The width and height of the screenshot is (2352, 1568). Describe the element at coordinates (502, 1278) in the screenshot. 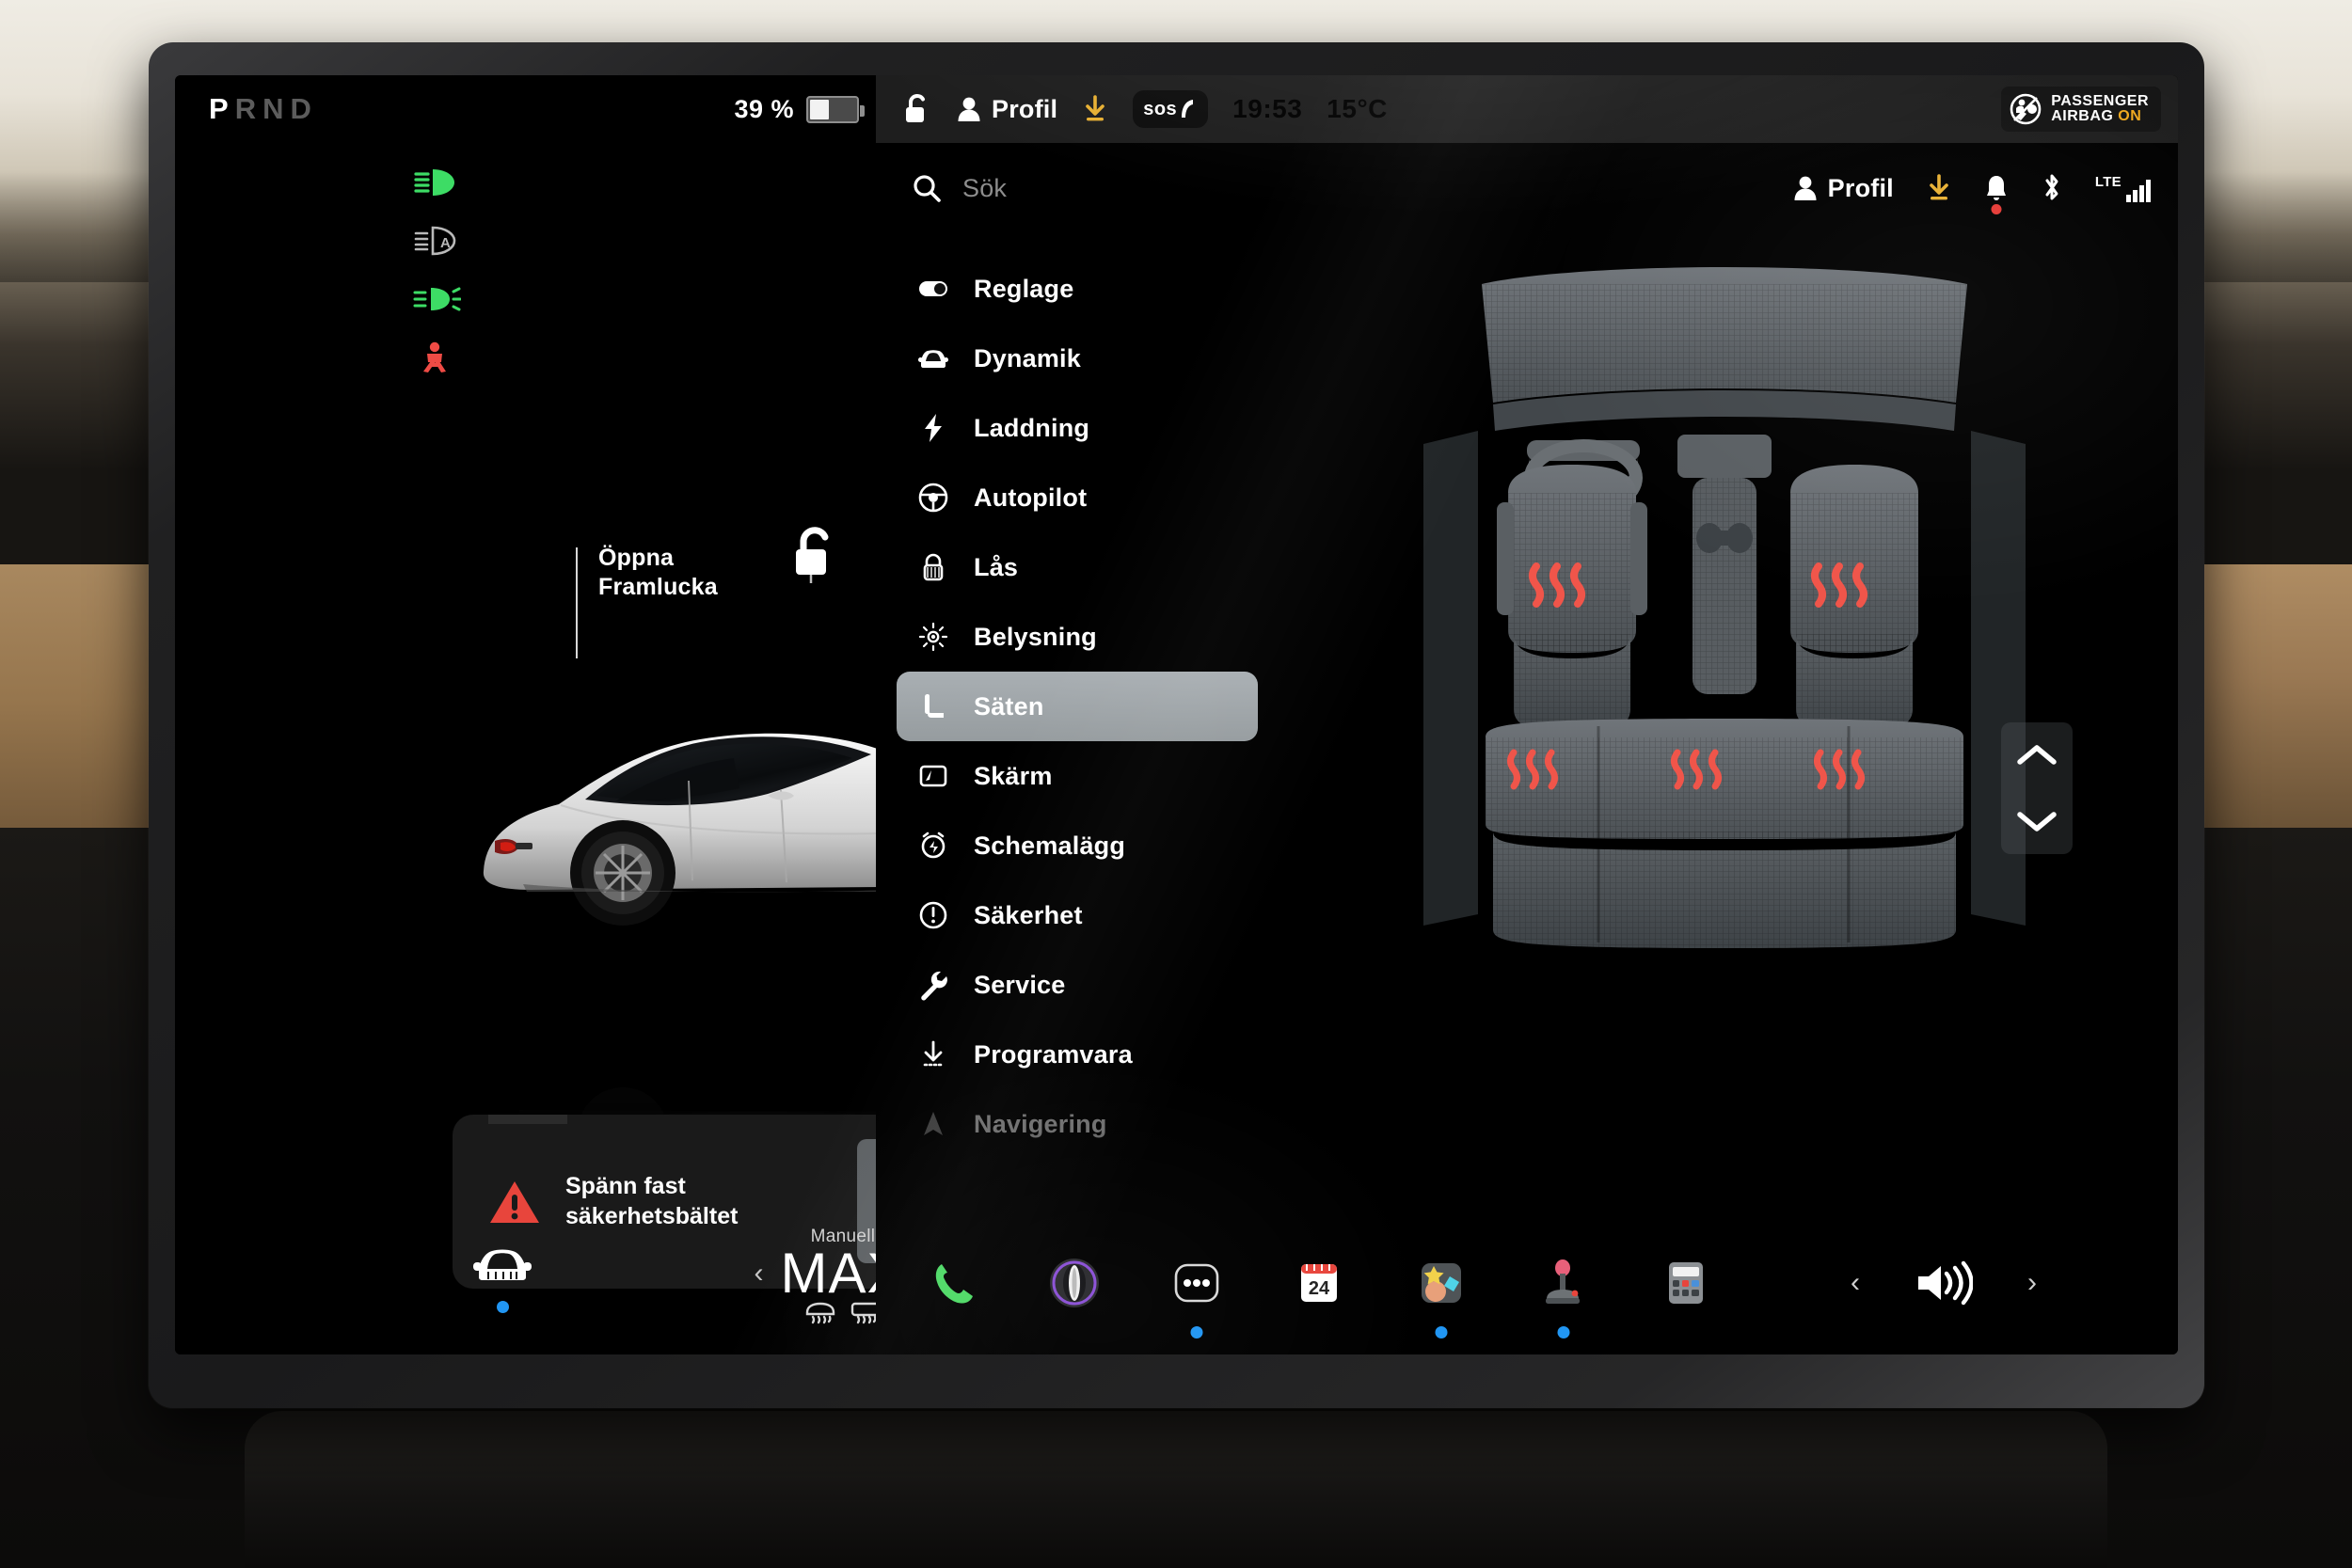

I see `climate-car-button` at that location.